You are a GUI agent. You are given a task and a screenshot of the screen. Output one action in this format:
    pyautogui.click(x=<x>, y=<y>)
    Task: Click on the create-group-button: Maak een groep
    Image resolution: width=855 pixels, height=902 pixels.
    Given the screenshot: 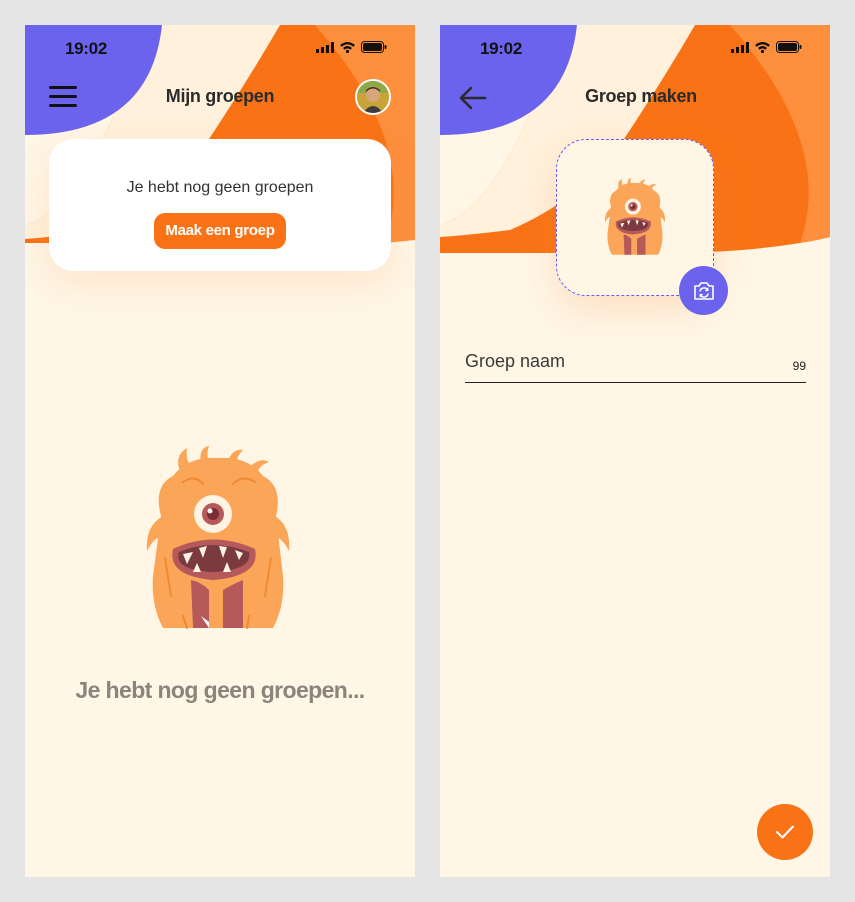 What is the action you would take?
    pyautogui.click(x=220, y=231)
    